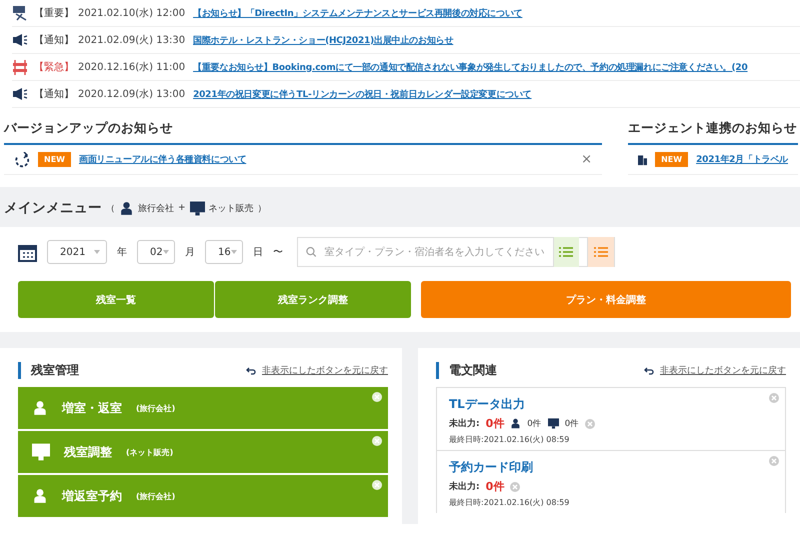 The height and width of the screenshot is (533, 800). Describe the element at coordinates (190, 252) in the screenshot. I see `month-unit: 月` at that location.